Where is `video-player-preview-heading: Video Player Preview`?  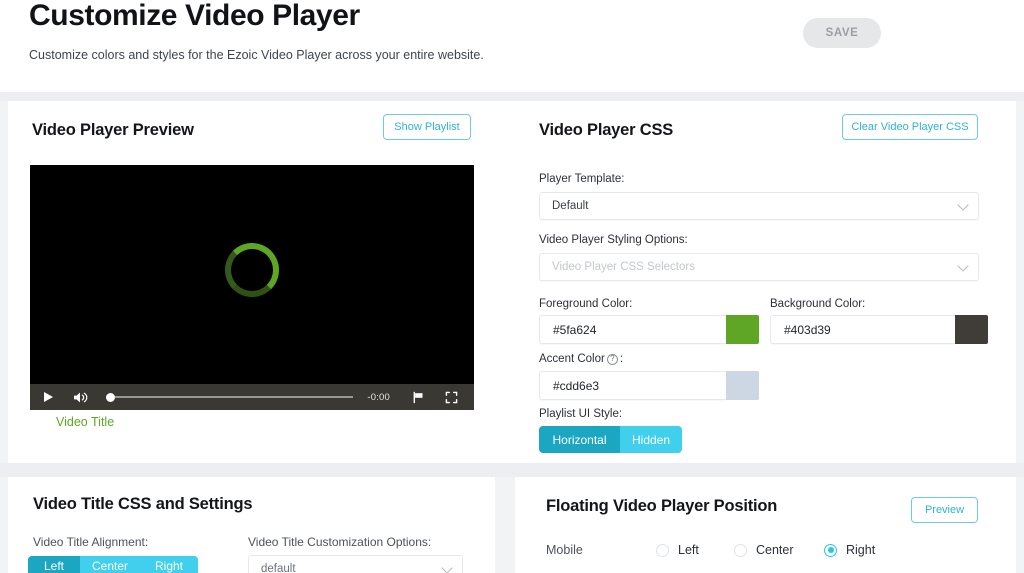
video-player-preview-heading: Video Player Preview is located at coordinates (113, 130).